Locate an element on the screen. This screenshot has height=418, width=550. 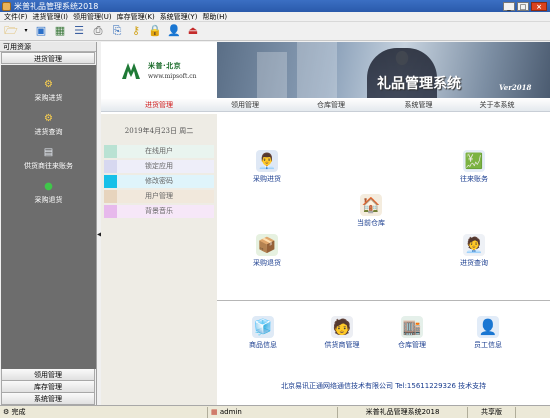
status-edition: 共享版 is located at coordinates (492, 412).